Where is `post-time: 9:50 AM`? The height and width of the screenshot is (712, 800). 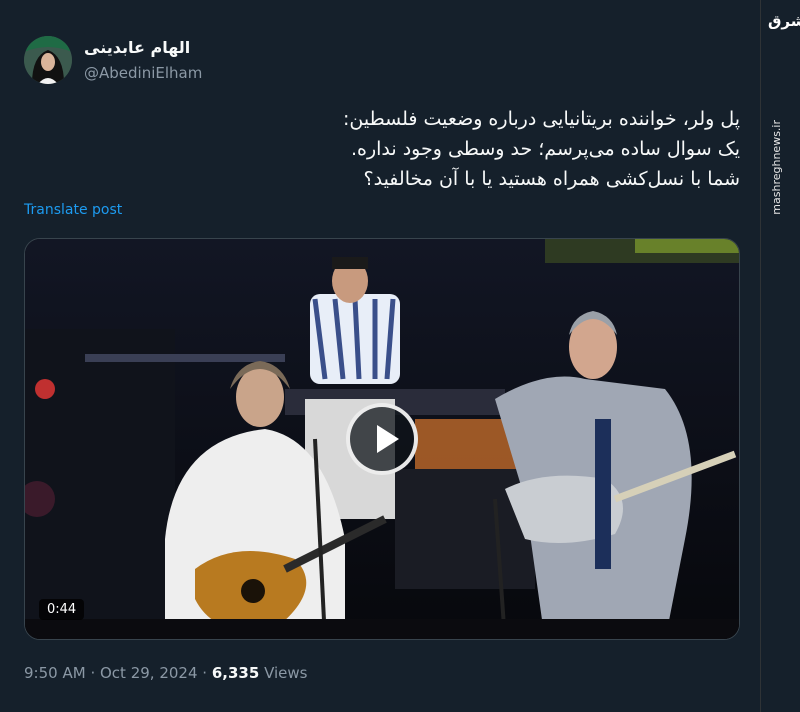 post-time: 9:50 AM is located at coordinates (55, 673).